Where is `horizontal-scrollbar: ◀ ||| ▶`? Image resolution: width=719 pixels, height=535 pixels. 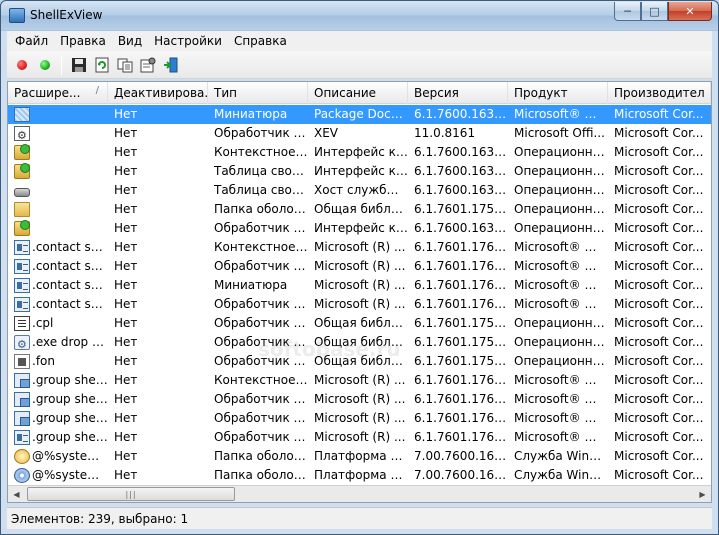 horizontal-scrollbar: ◀ ||| ▶ is located at coordinates (359, 493).